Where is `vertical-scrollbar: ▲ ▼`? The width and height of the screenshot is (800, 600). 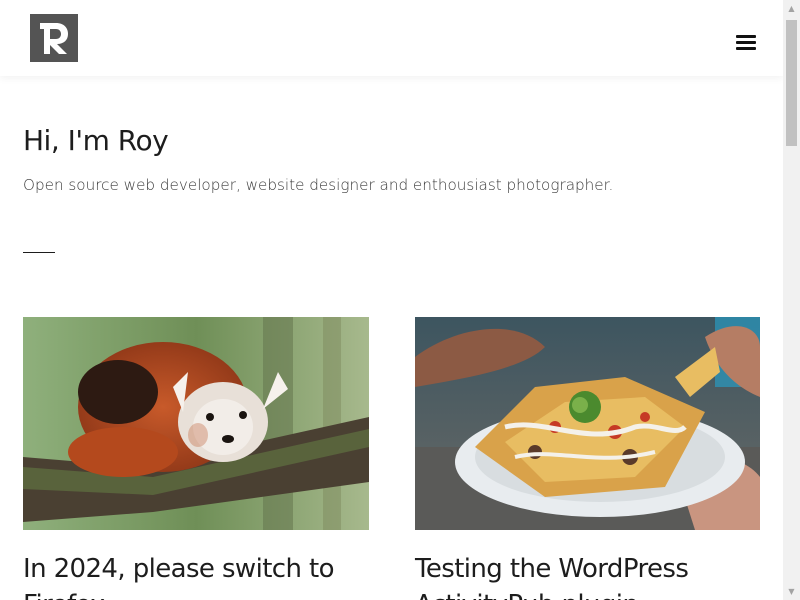 vertical-scrollbar: ▲ ▼ is located at coordinates (791, 300).